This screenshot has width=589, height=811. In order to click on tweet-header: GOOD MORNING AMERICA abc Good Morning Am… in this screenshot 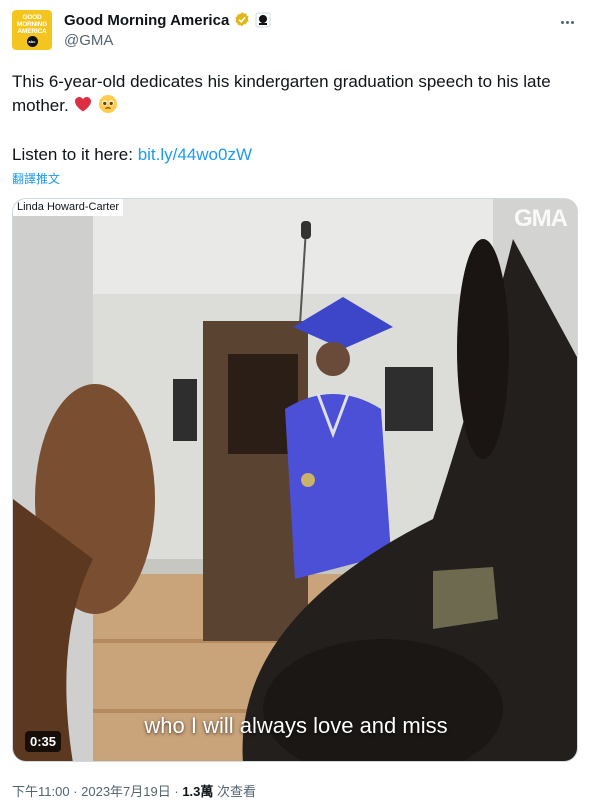, I will do `click(294, 31)`.